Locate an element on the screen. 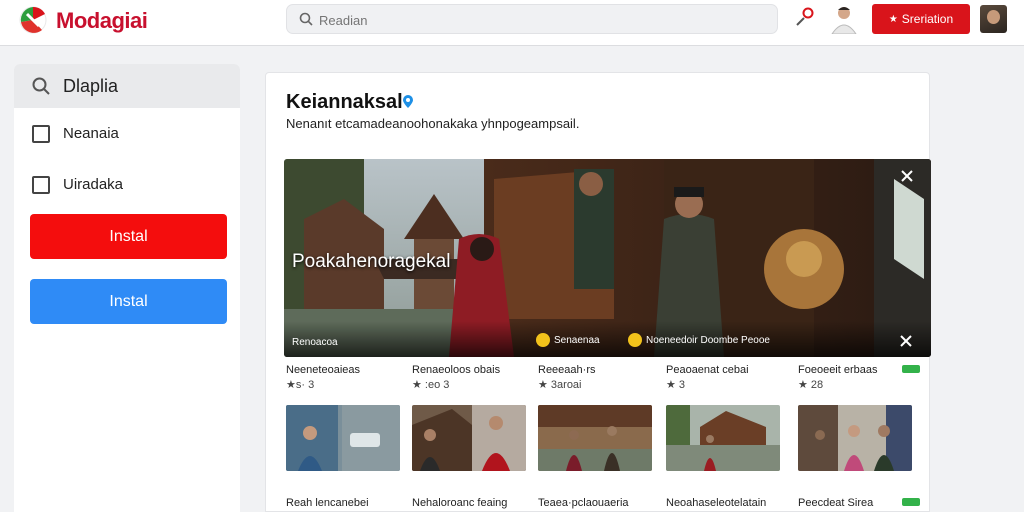  hero-chip-label: Senaenaa is located at coordinates (577, 340).